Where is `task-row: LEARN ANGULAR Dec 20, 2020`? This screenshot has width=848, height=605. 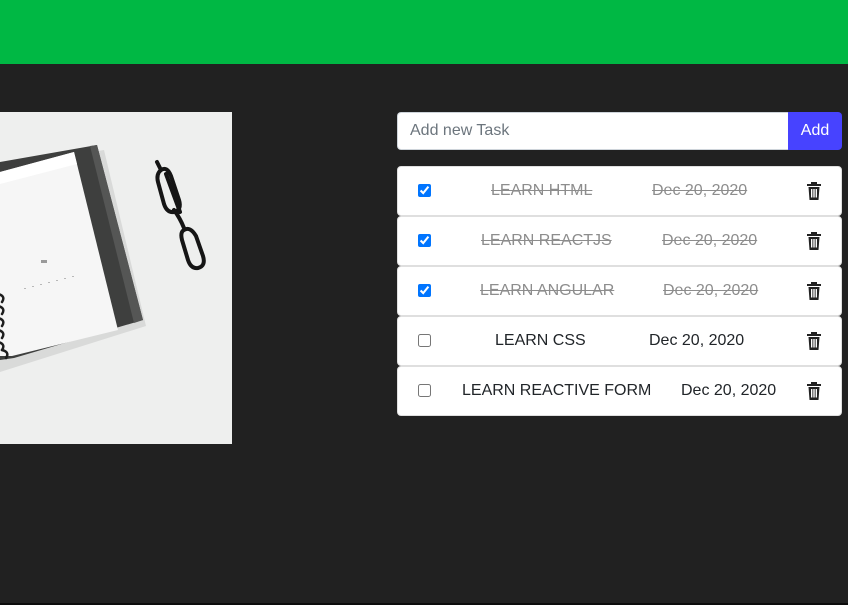
task-row: LEARN ANGULAR Dec 20, 2020 is located at coordinates (619, 291).